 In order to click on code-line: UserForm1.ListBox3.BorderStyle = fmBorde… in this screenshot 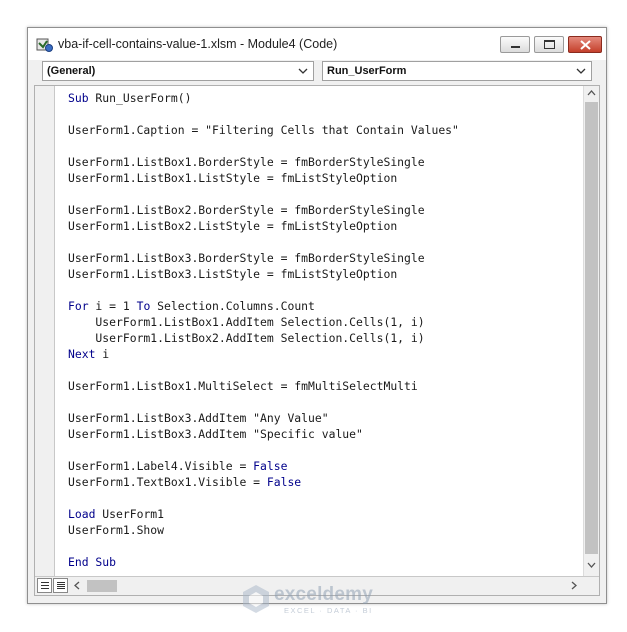, I will do `click(263, 258)`.